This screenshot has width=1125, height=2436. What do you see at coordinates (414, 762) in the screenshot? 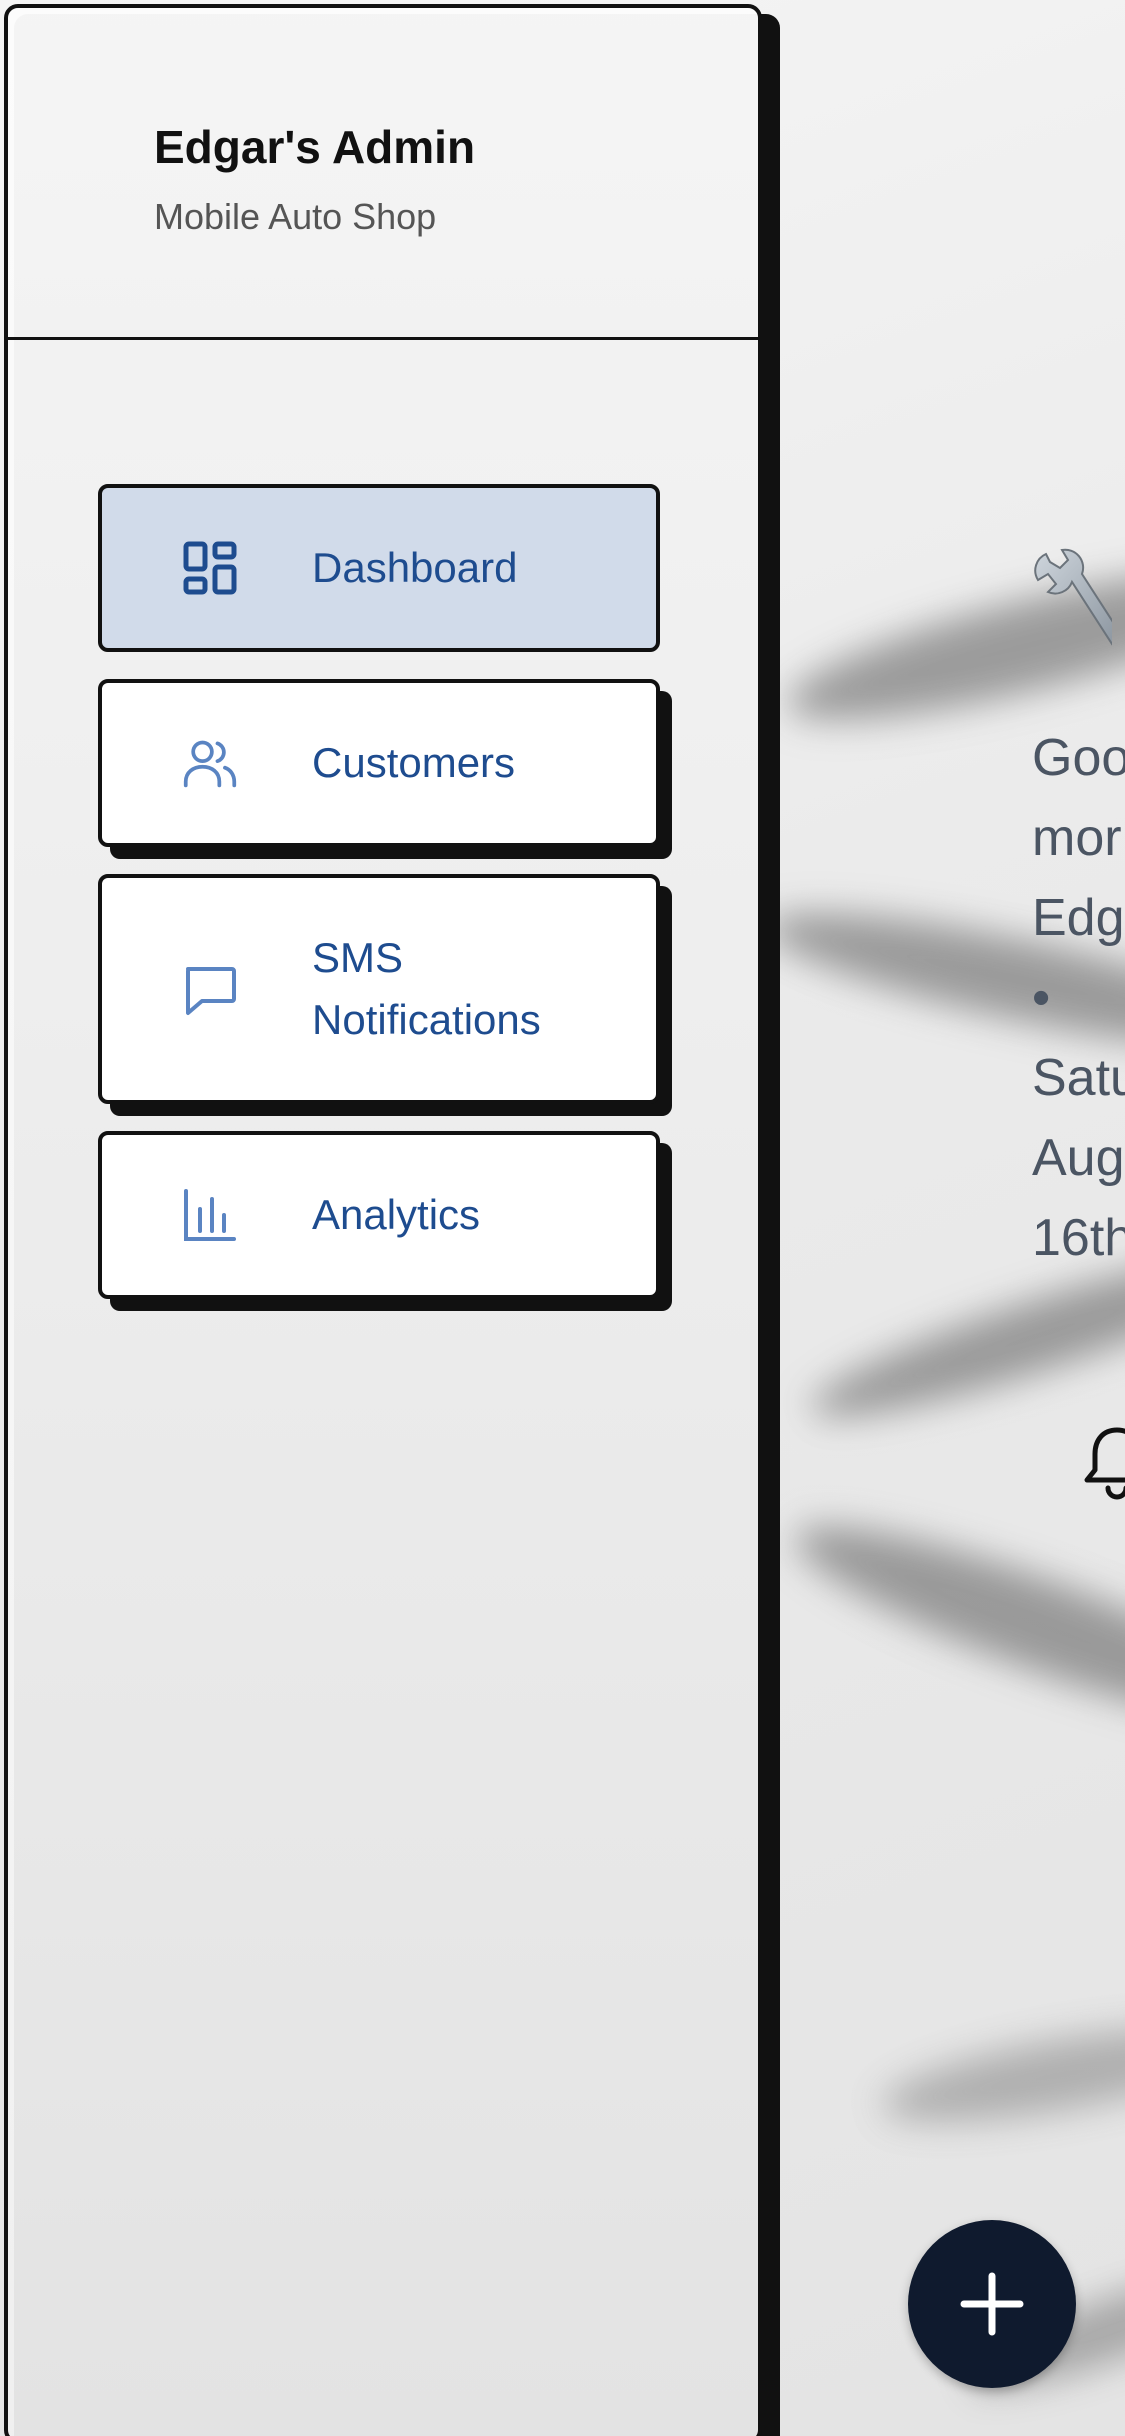
I see `sidebar-item-label: Customers` at bounding box center [414, 762].